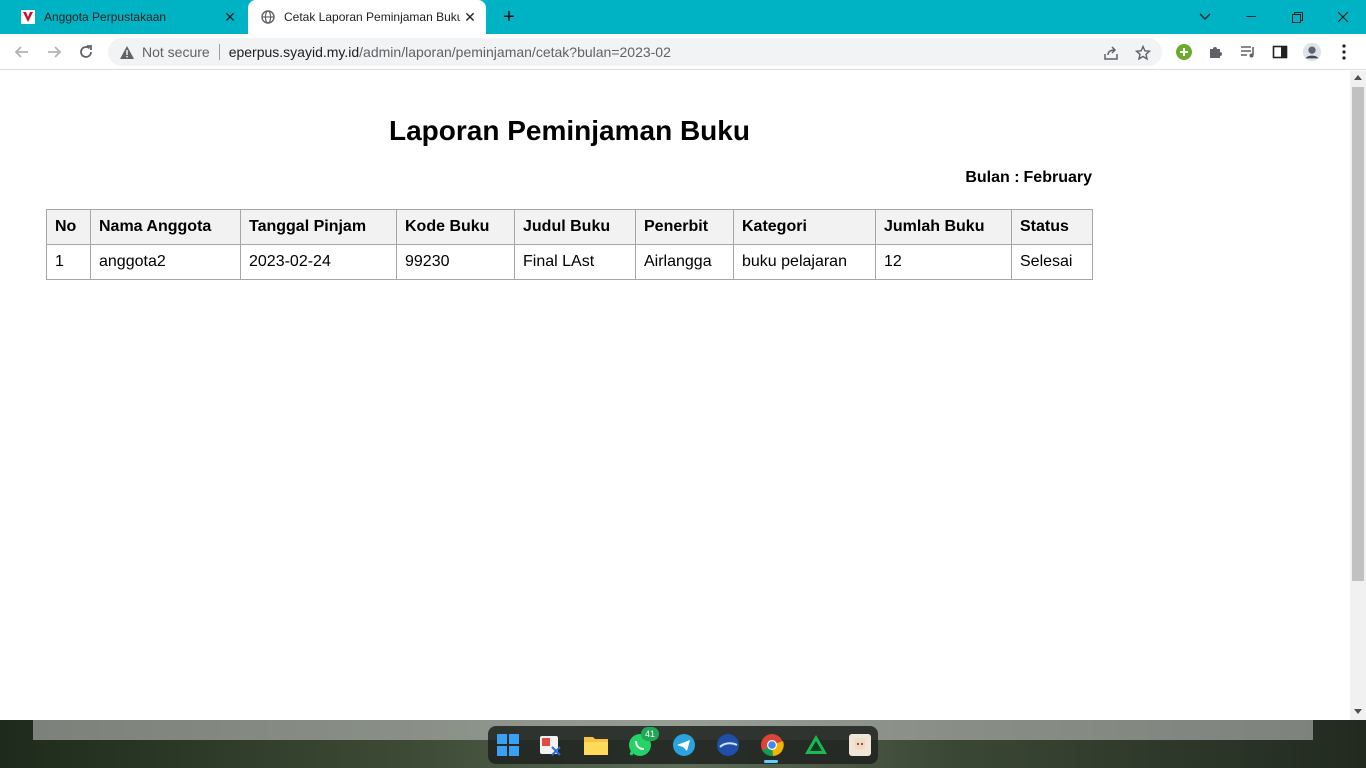  Describe the element at coordinates (1216, 52) in the screenshot. I see `extensions-puzzle-icon` at that location.